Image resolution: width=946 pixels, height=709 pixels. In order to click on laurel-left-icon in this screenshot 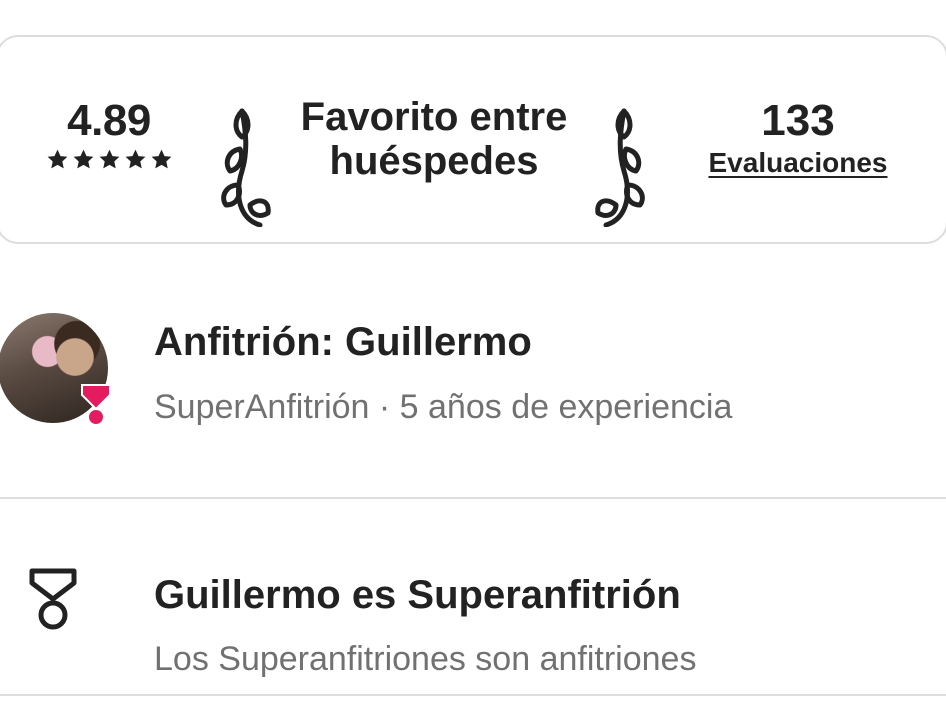, I will do `click(246, 164)`.